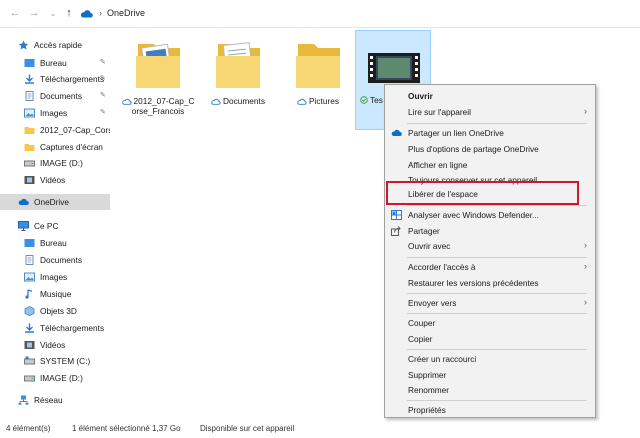  Describe the element at coordinates (490, 339) in the screenshot. I see `menu-item-copy: Copier` at that location.